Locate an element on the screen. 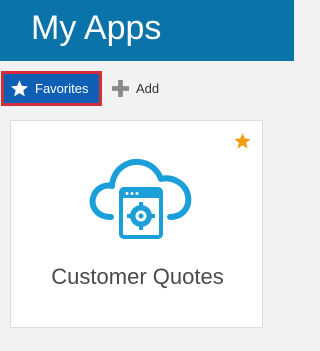  favorites-button: Favorites is located at coordinates (51, 88).